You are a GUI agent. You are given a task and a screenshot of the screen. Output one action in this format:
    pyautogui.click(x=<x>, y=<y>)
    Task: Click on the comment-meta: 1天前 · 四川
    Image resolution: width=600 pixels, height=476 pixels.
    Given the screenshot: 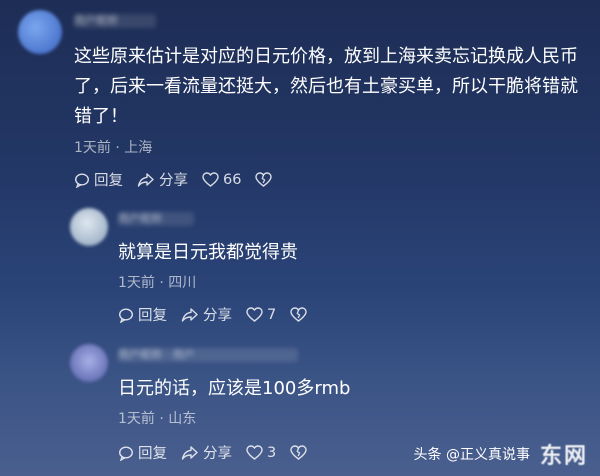 What is the action you would take?
    pyautogui.click(x=157, y=282)
    